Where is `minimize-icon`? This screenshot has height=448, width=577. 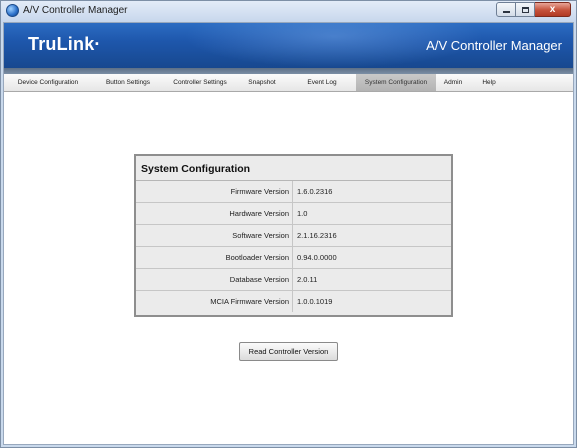
minimize-icon is located at coordinates (506, 11).